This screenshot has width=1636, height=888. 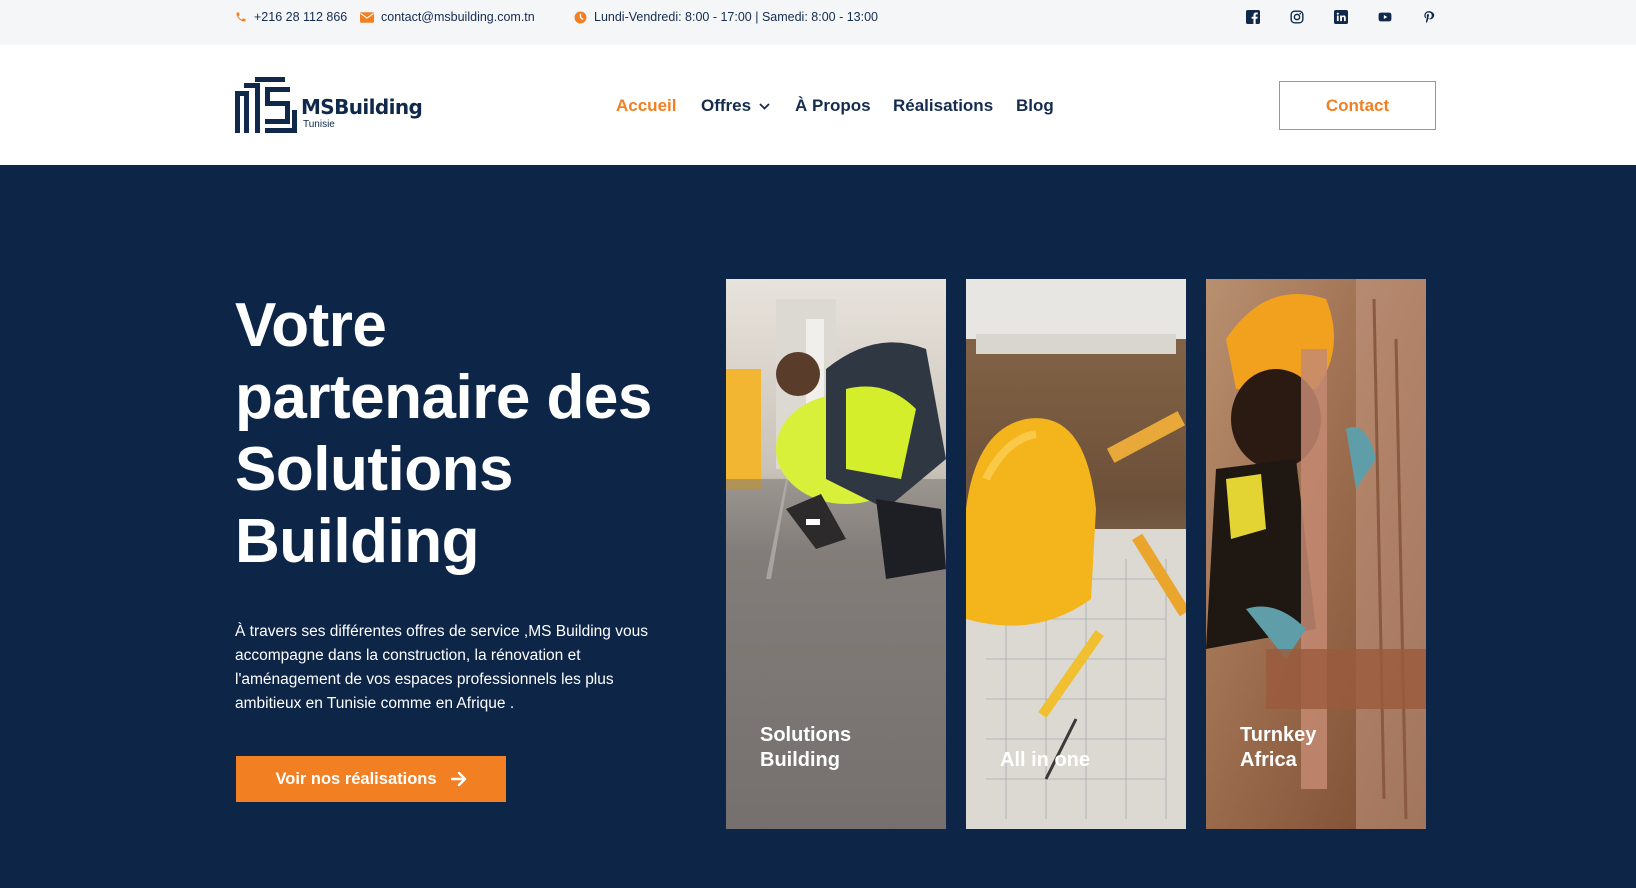 What do you see at coordinates (319, 124) in the screenshot?
I see `brand-subtitle: Tunisie` at bounding box center [319, 124].